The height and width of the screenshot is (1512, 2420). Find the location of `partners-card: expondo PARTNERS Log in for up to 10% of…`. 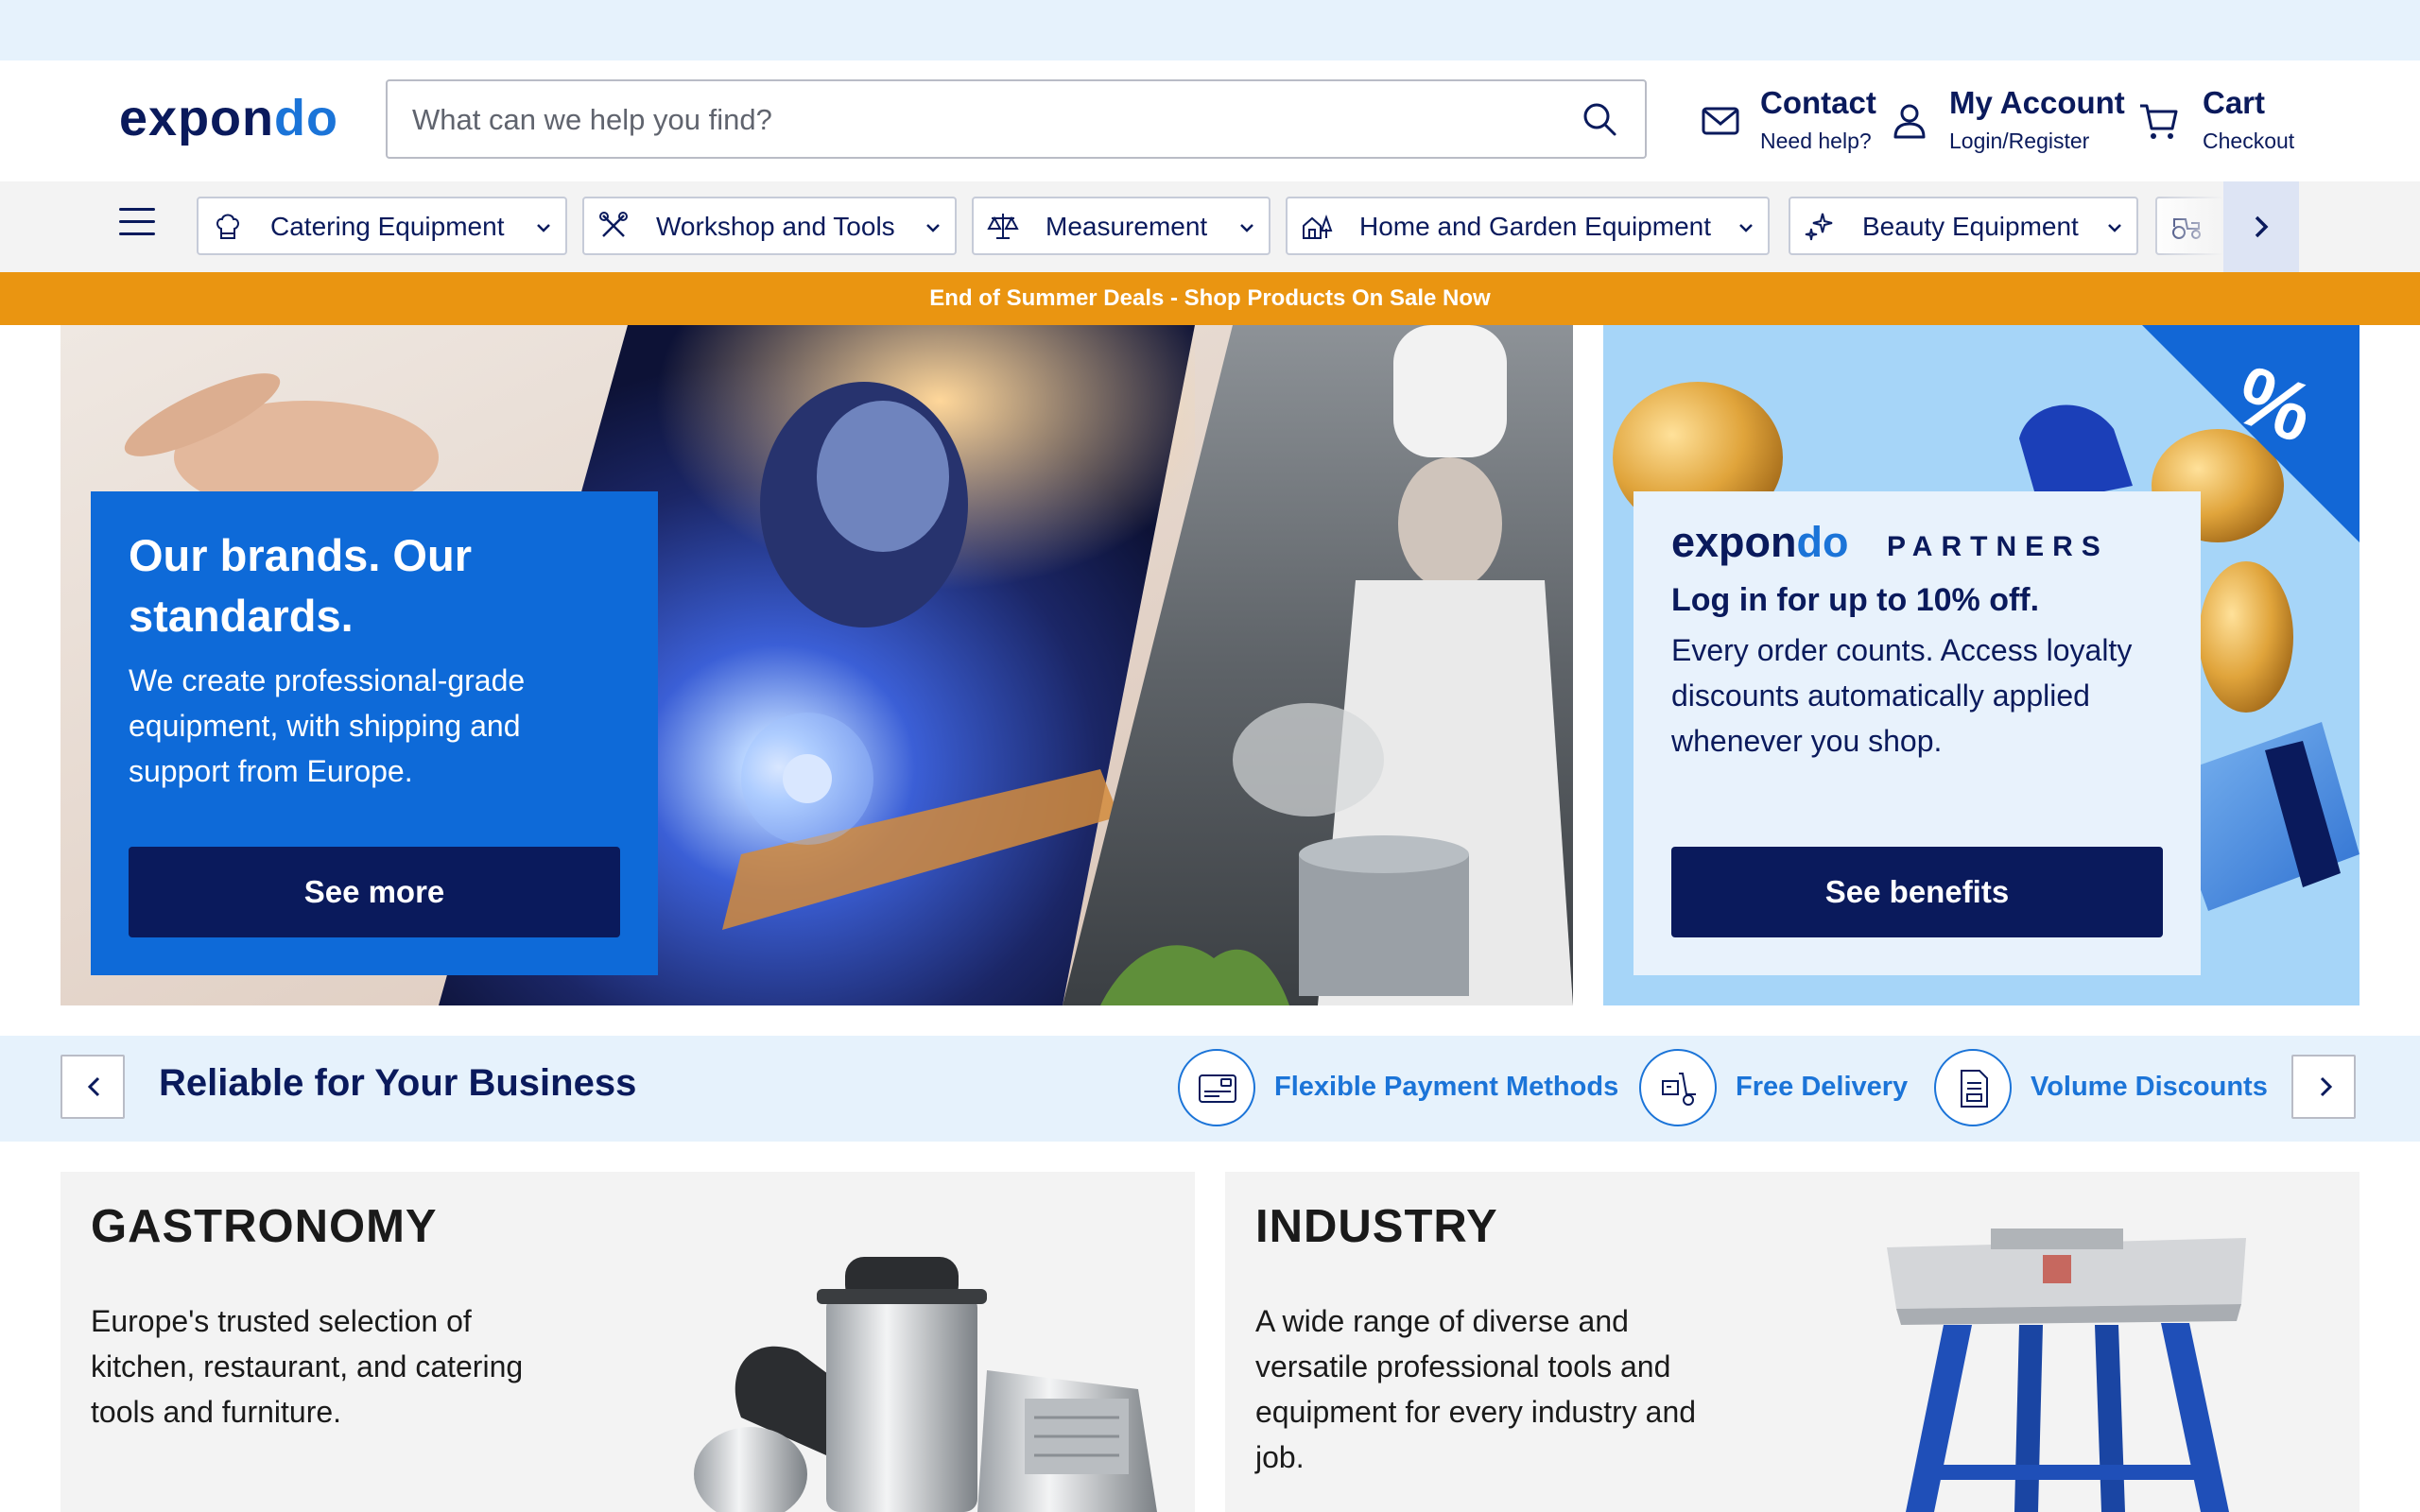

partners-card: expondo PARTNERS Log in for up to 10% of… is located at coordinates (1917, 733).